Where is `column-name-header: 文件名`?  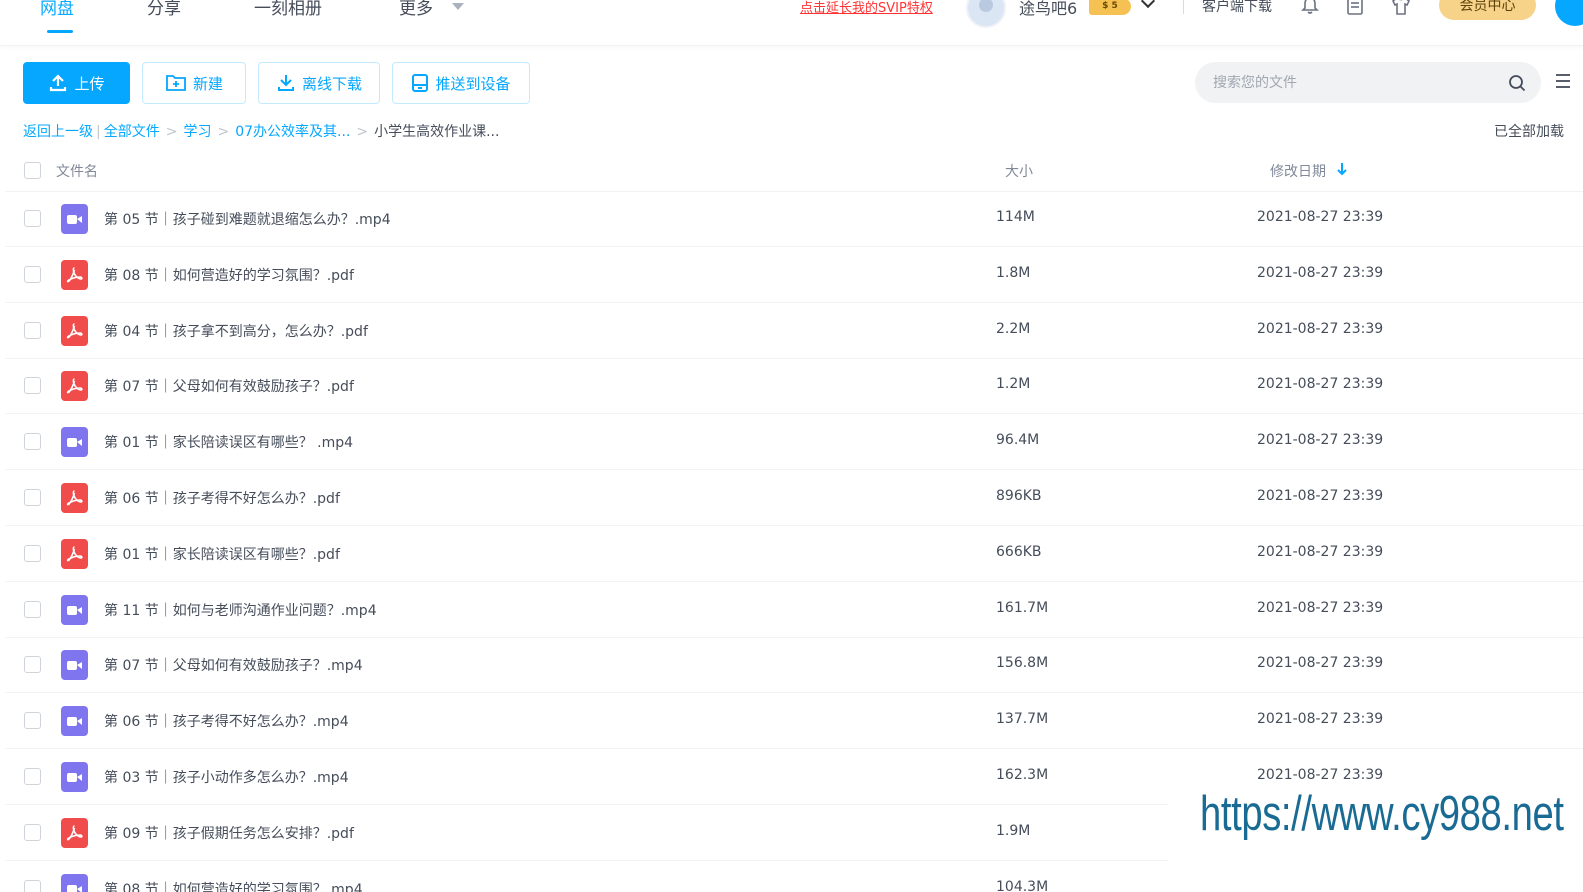 column-name-header: 文件名 is located at coordinates (77, 171).